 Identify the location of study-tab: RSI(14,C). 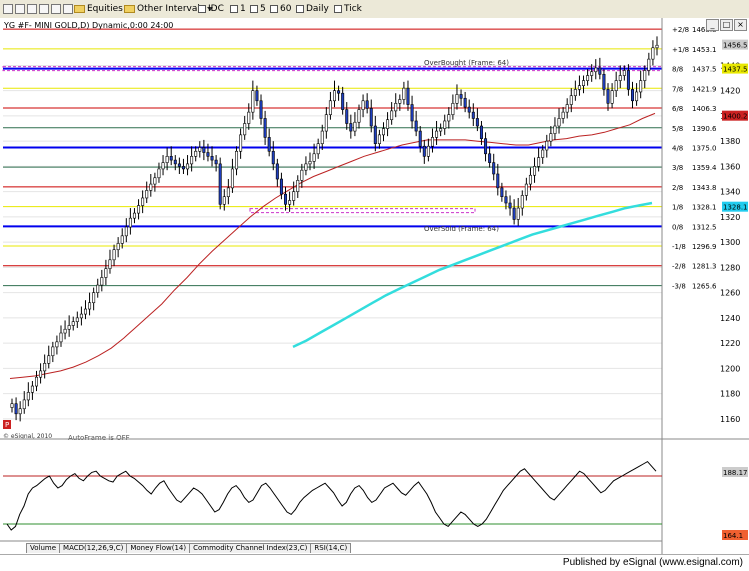
(331, 548).